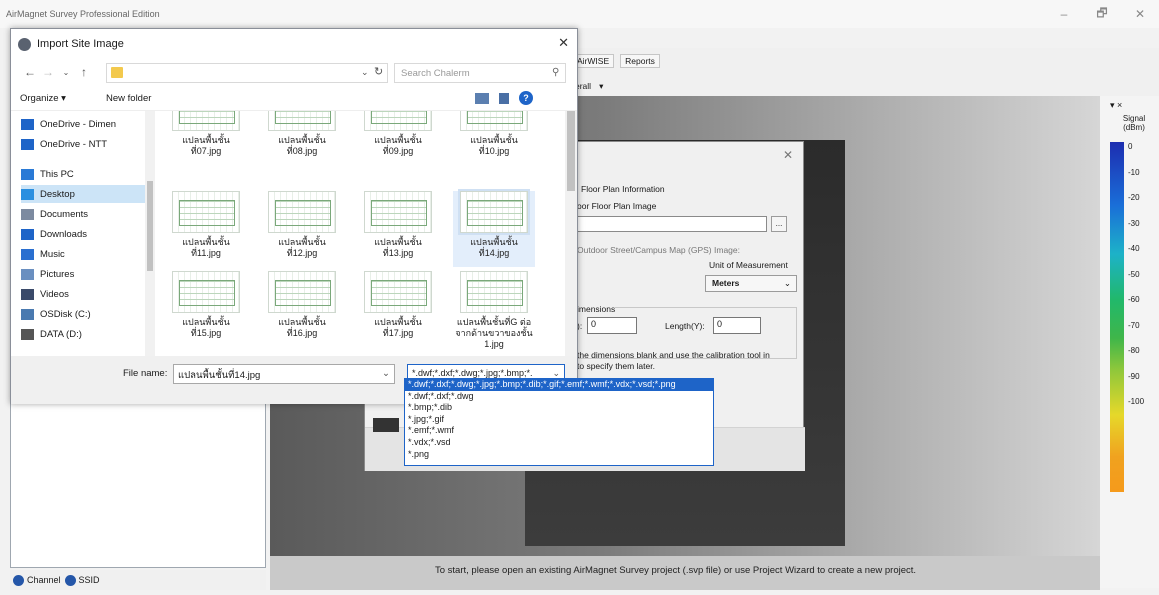  Describe the element at coordinates (559, 431) in the screenshot. I see `file-type-option: *.emf;*.wmf` at that location.